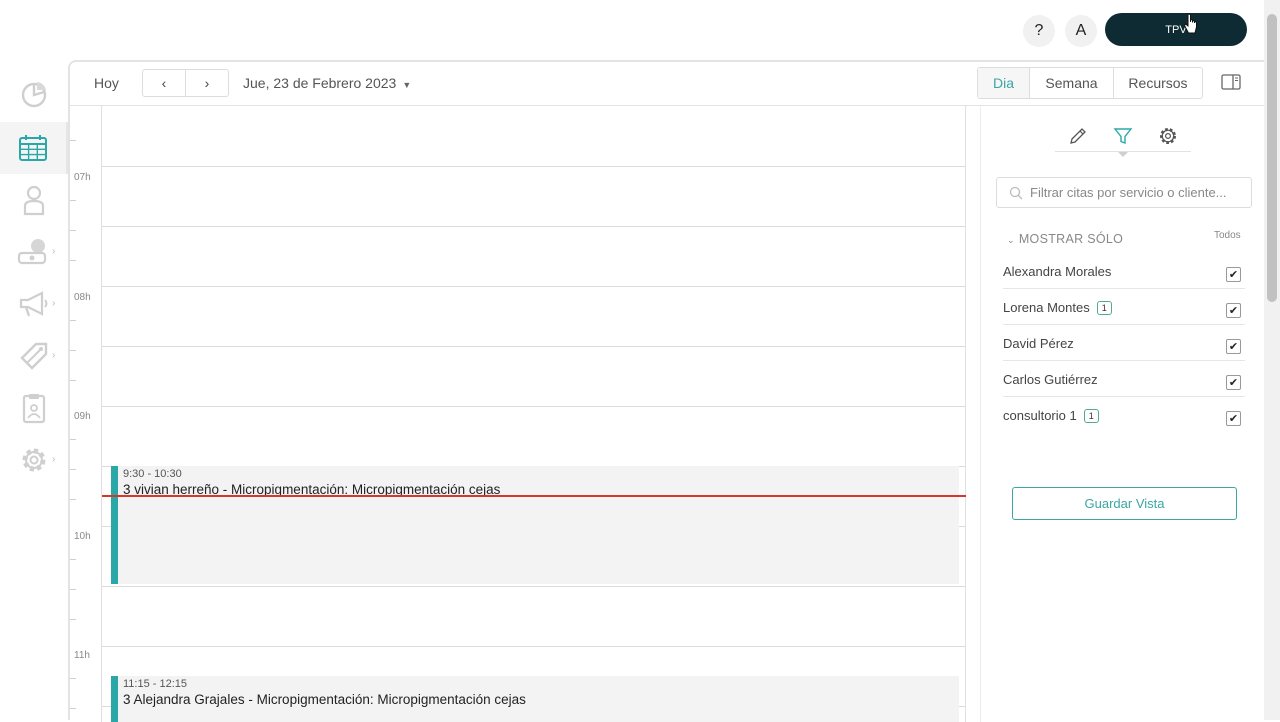 This screenshot has width=1280, height=722. I want to click on next-day-button: ›, so click(206, 83).